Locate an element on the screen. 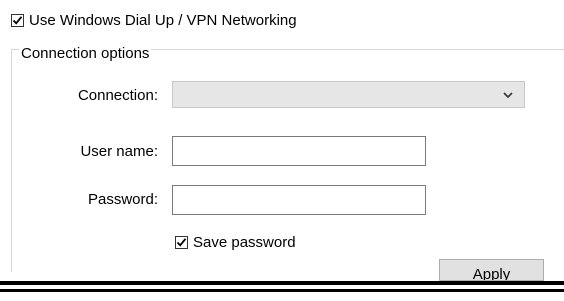  password-input is located at coordinates (299, 200).